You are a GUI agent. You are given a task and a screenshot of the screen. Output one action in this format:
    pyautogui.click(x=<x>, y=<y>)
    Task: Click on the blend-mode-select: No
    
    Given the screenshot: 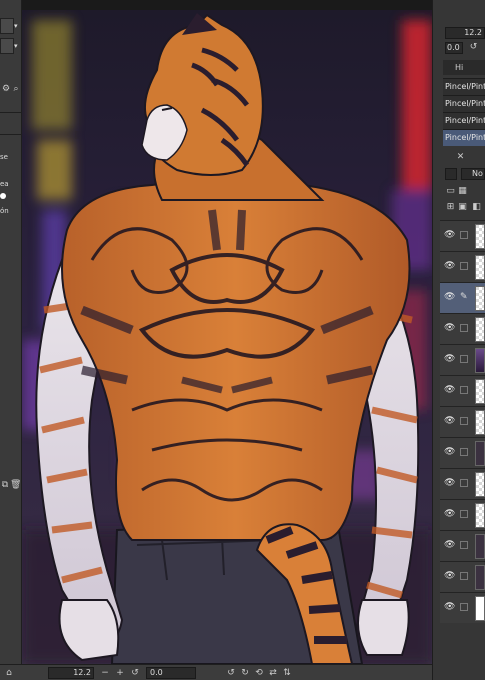 What is the action you would take?
    pyautogui.click(x=473, y=174)
    